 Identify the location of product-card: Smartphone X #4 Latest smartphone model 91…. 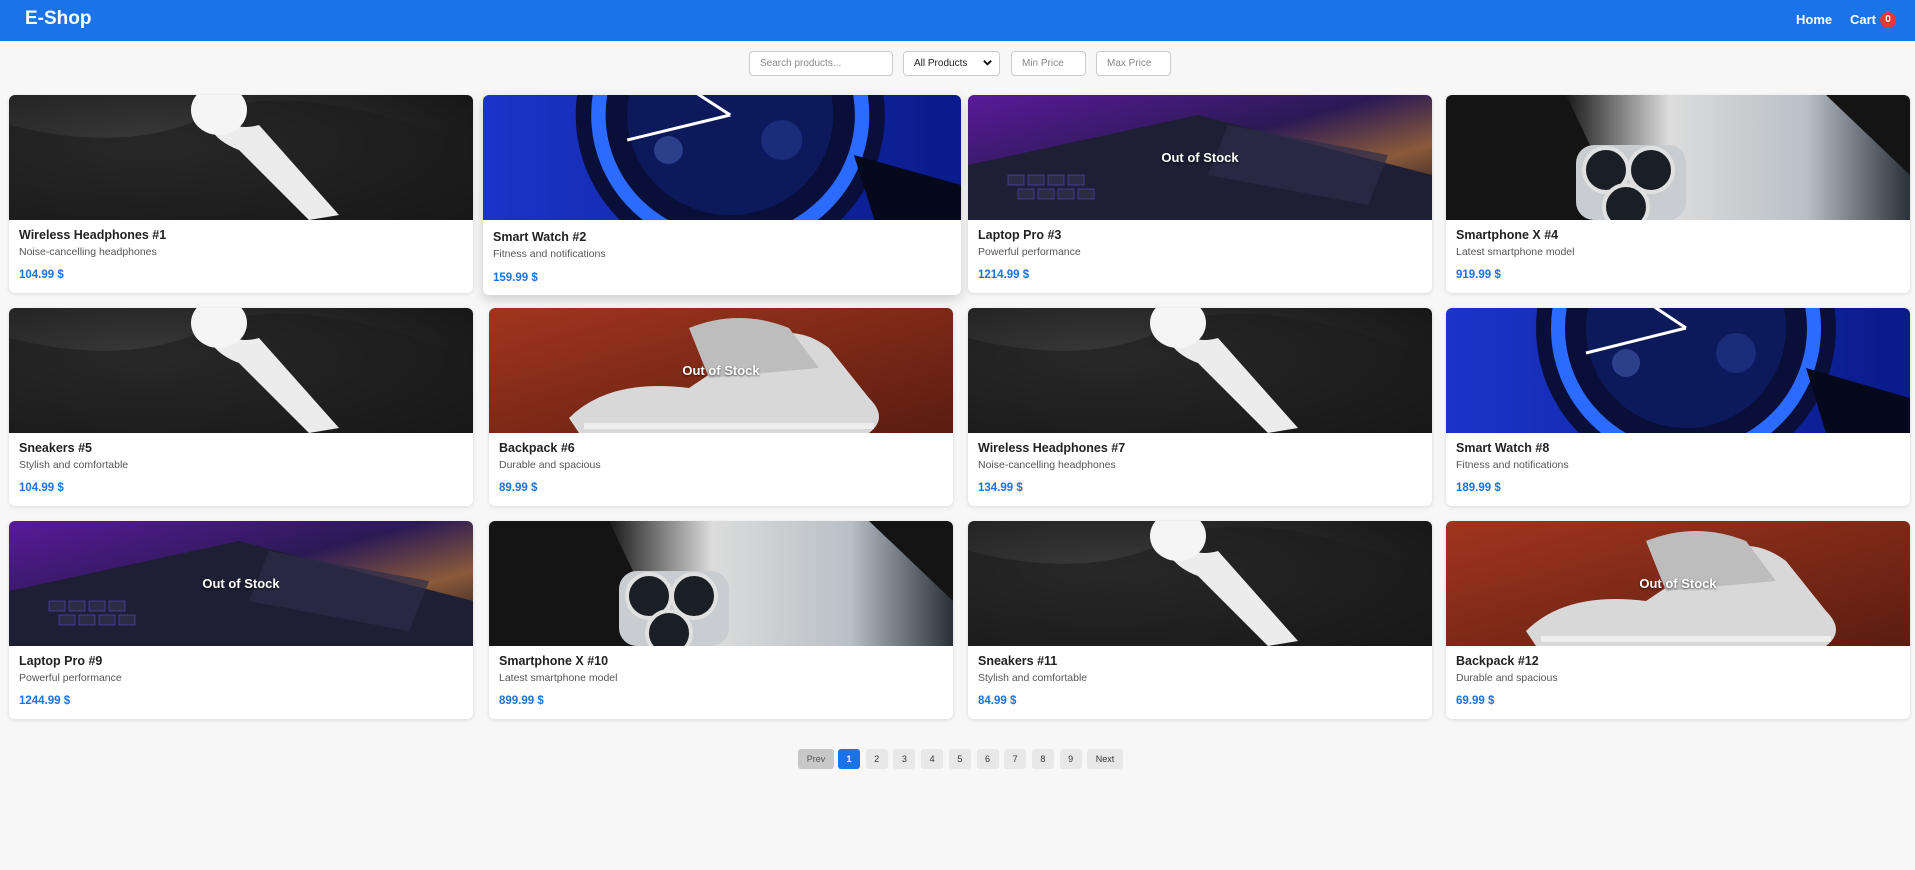
(1678, 194).